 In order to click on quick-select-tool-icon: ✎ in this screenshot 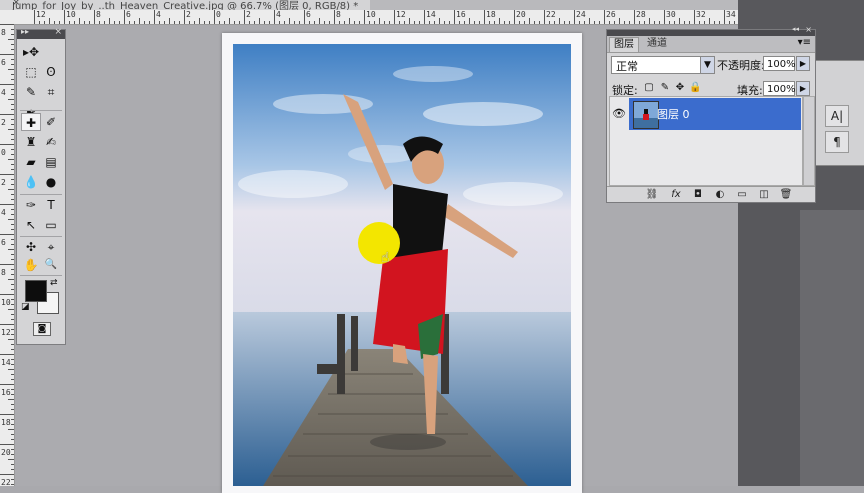, I will do `click(31, 92)`.